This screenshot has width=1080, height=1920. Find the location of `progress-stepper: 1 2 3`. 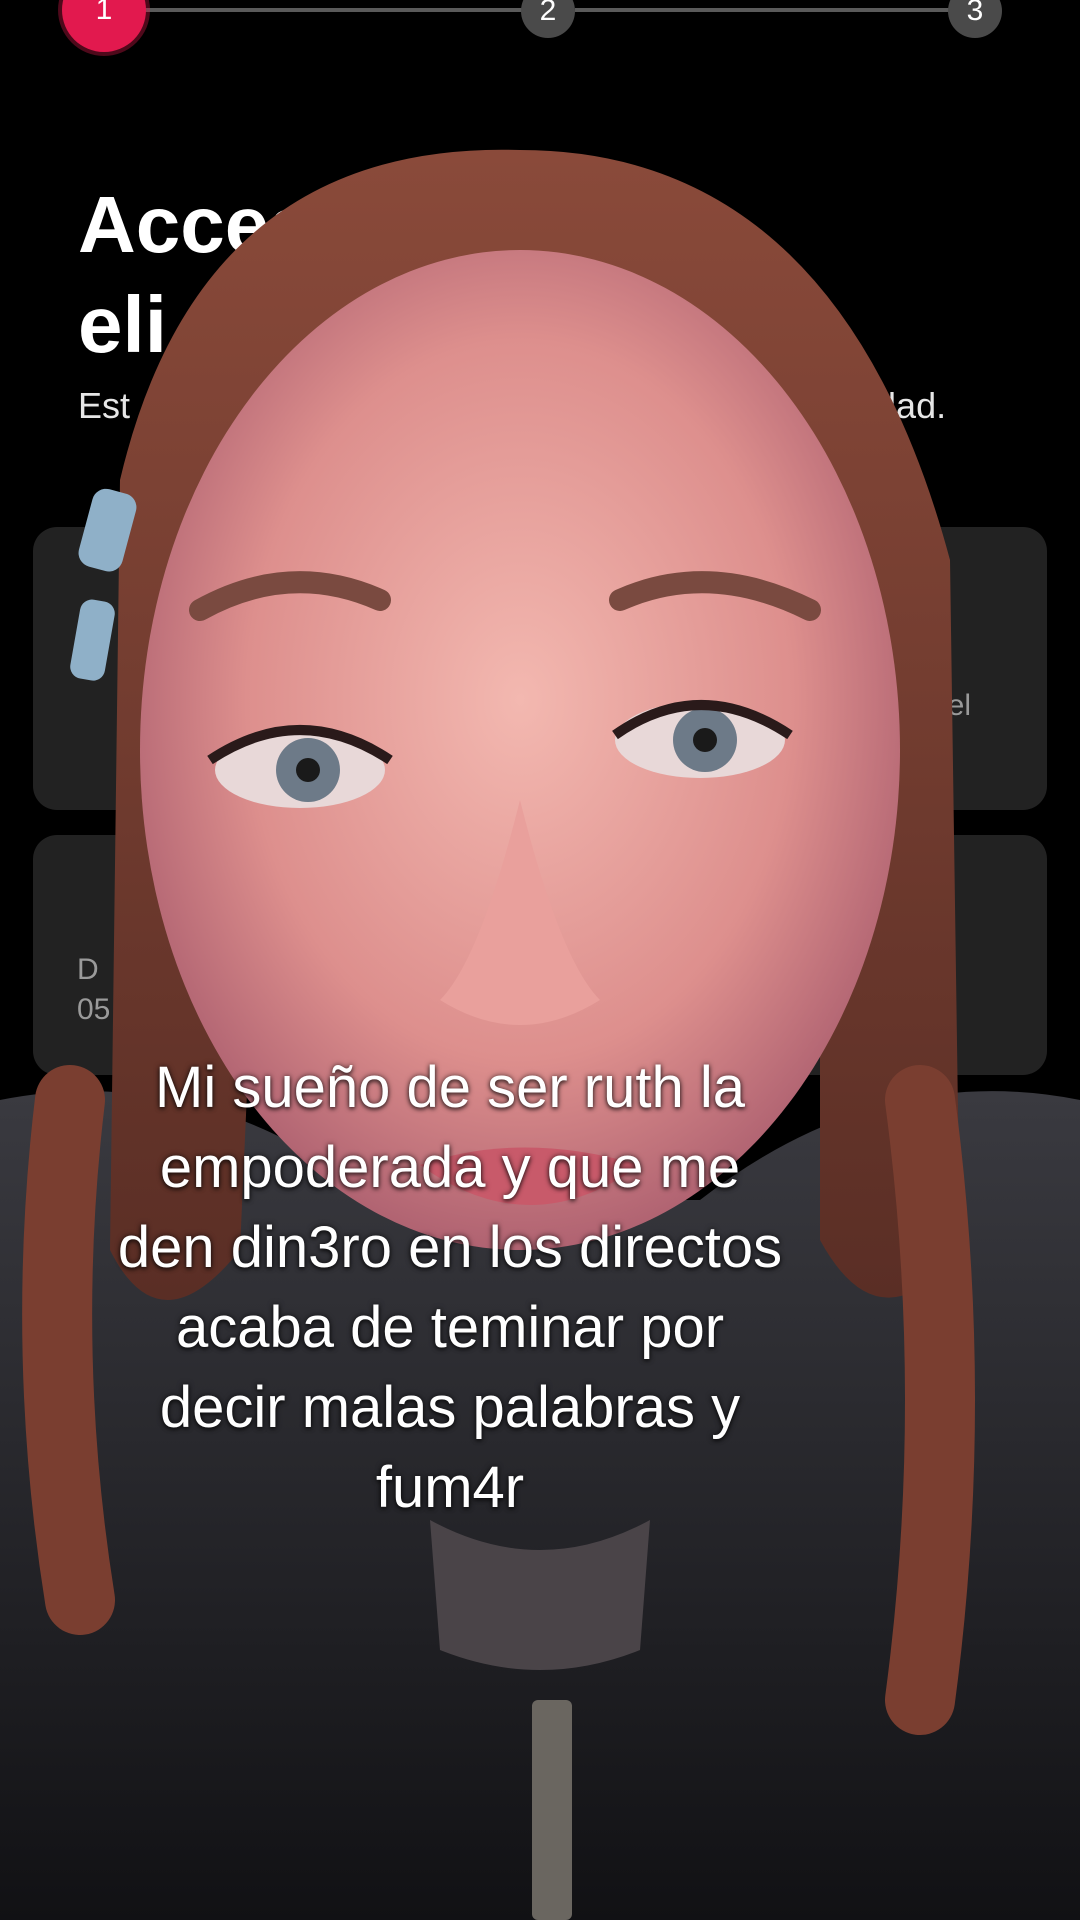

progress-stepper: 1 2 3 is located at coordinates (540, 40).